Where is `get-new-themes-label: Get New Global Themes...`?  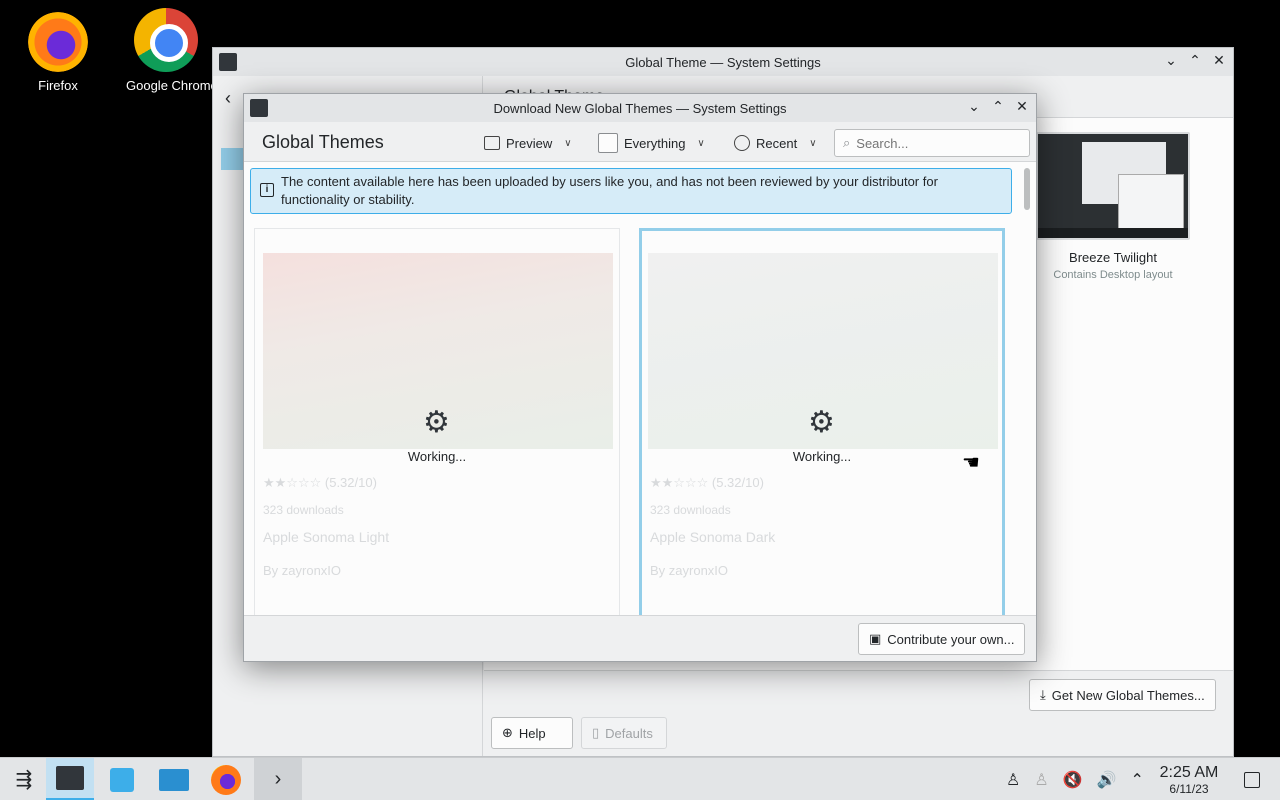
get-new-themes-label: Get New Global Themes... is located at coordinates (1128, 695).